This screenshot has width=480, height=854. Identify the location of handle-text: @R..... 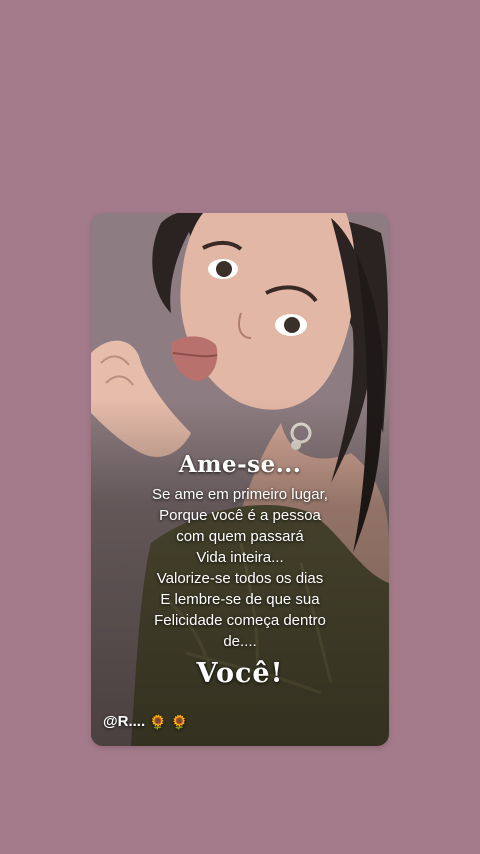
(124, 721).